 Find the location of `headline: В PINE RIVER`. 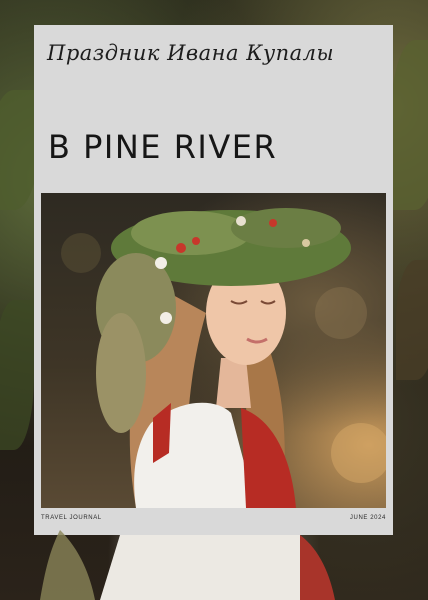

headline: В PINE RIVER is located at coordinates (163, 147).